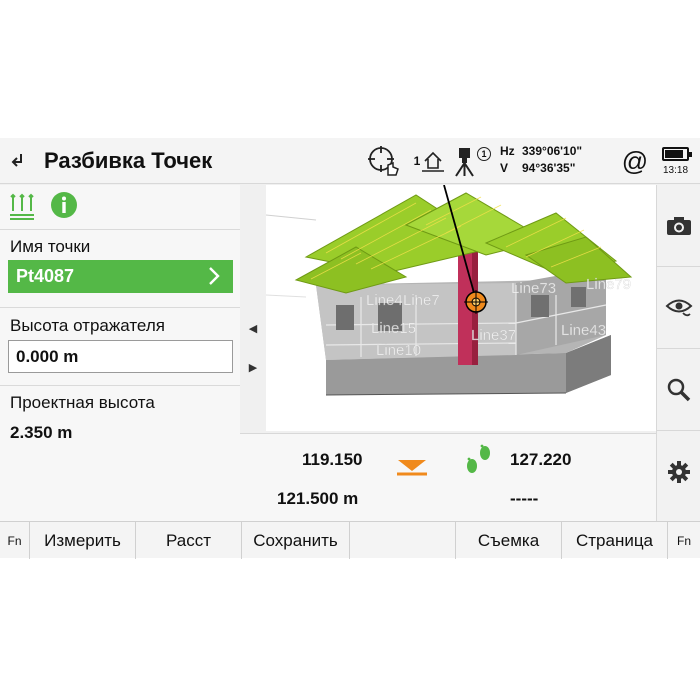 This screenshot has height=700, width=700. Describe the element at coordinates (684, 540) in the screenshot. I see `fn-right-button: Fn` at that location.